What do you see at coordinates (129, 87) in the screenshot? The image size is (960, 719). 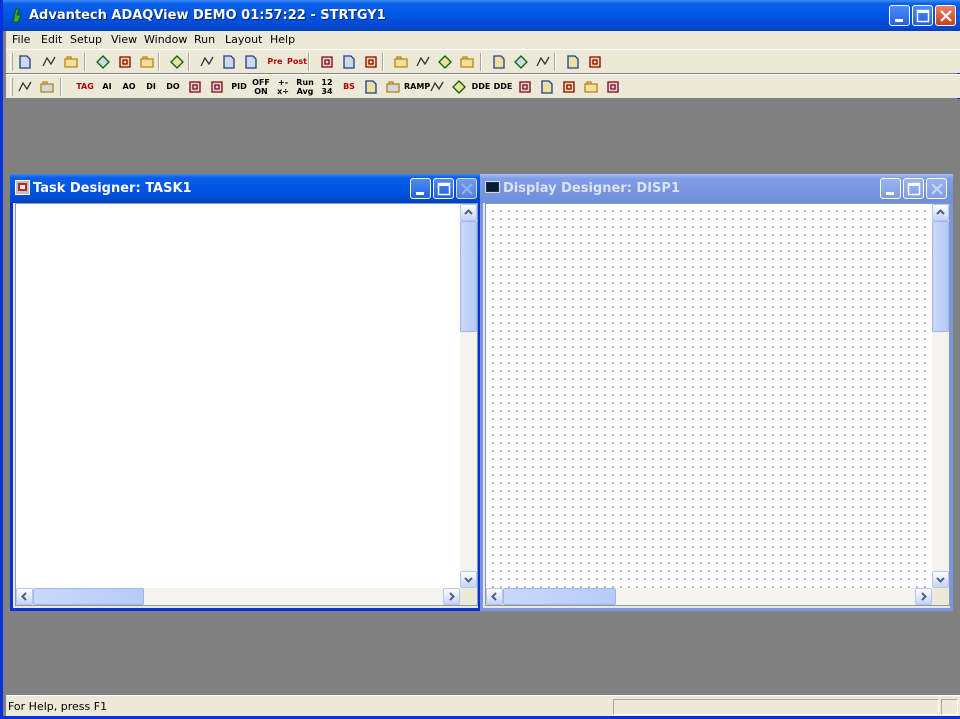 I see `analog-out-button: AO` at bounding box center [129, 87].